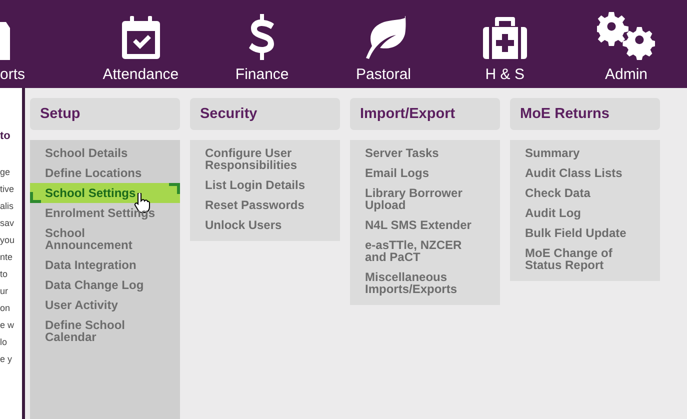 The height and width of the screenshot is (419, 687). What do you see at coordinates (105, 114) in the screenshot?
I see `menu-section-header: Setup` at bounding box center [105, 114].